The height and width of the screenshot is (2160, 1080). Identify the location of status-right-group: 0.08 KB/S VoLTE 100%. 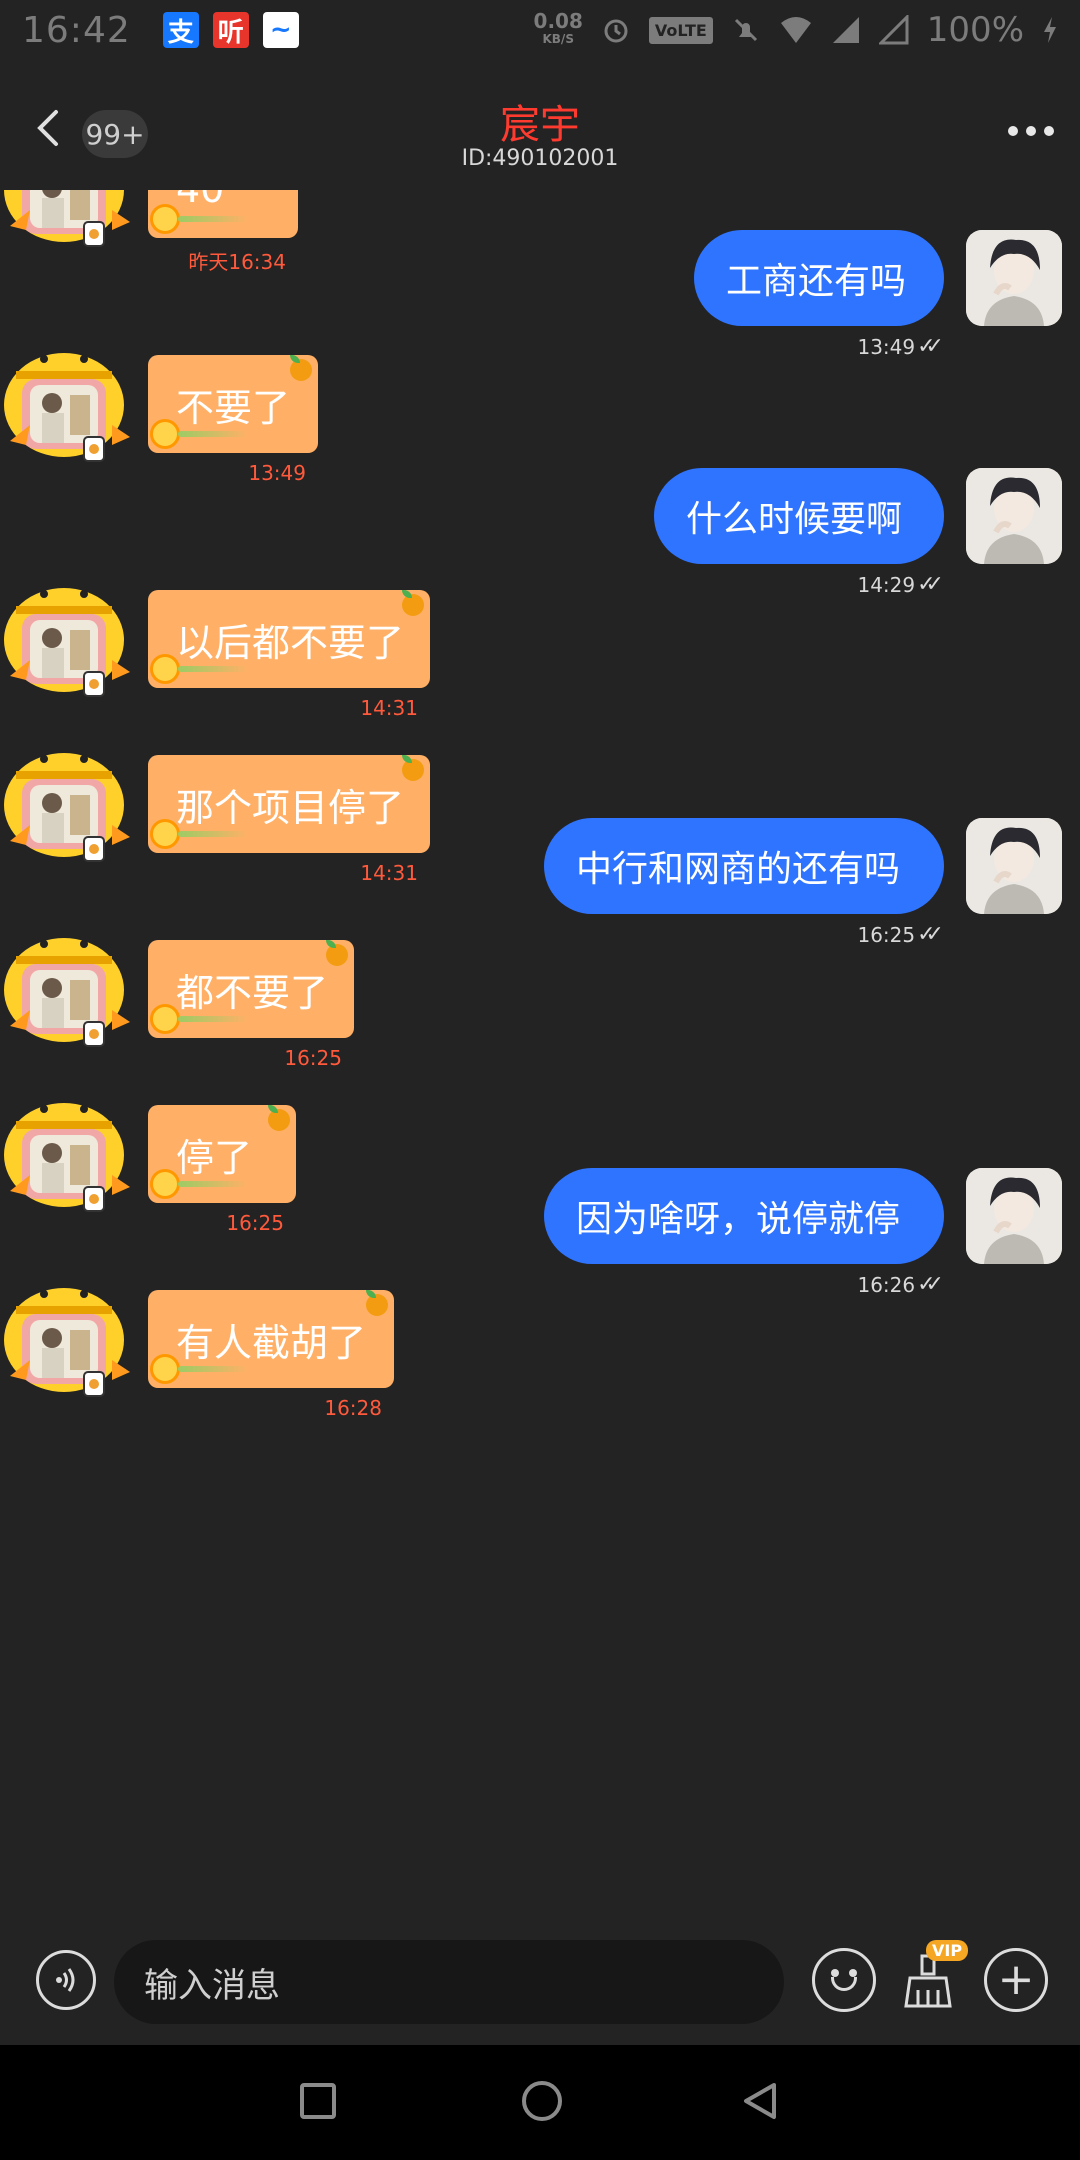
(796, 30).